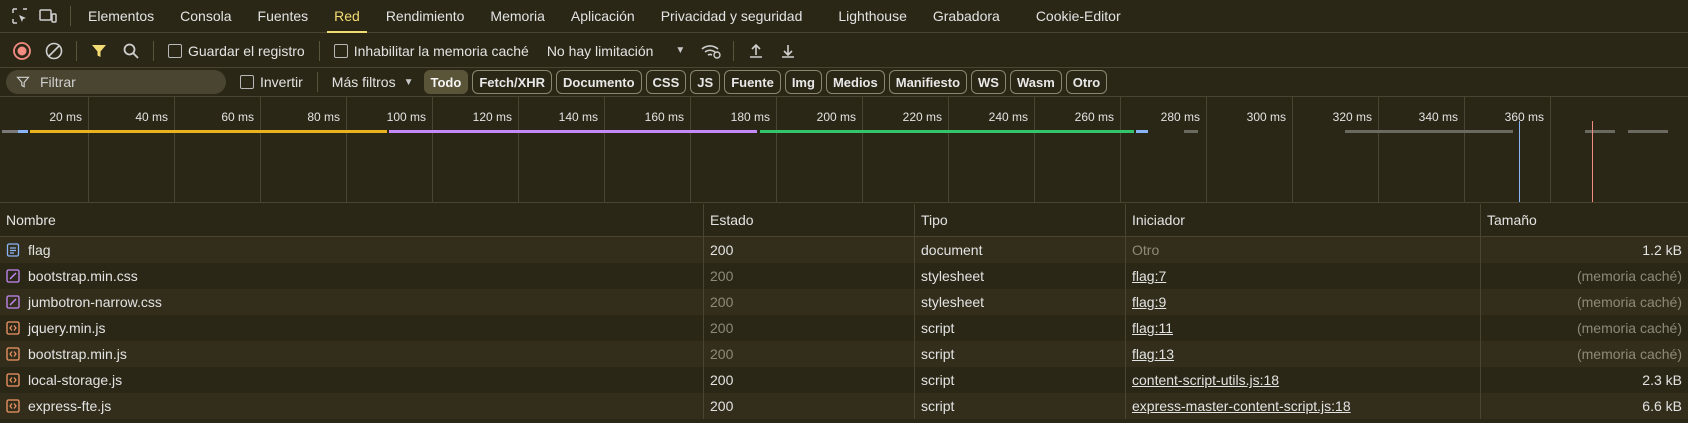 Image resolution: width=1688 pixels, height=423 pixels. I want to click on timeline-tick-label: 100 ms, so click(406, 117).